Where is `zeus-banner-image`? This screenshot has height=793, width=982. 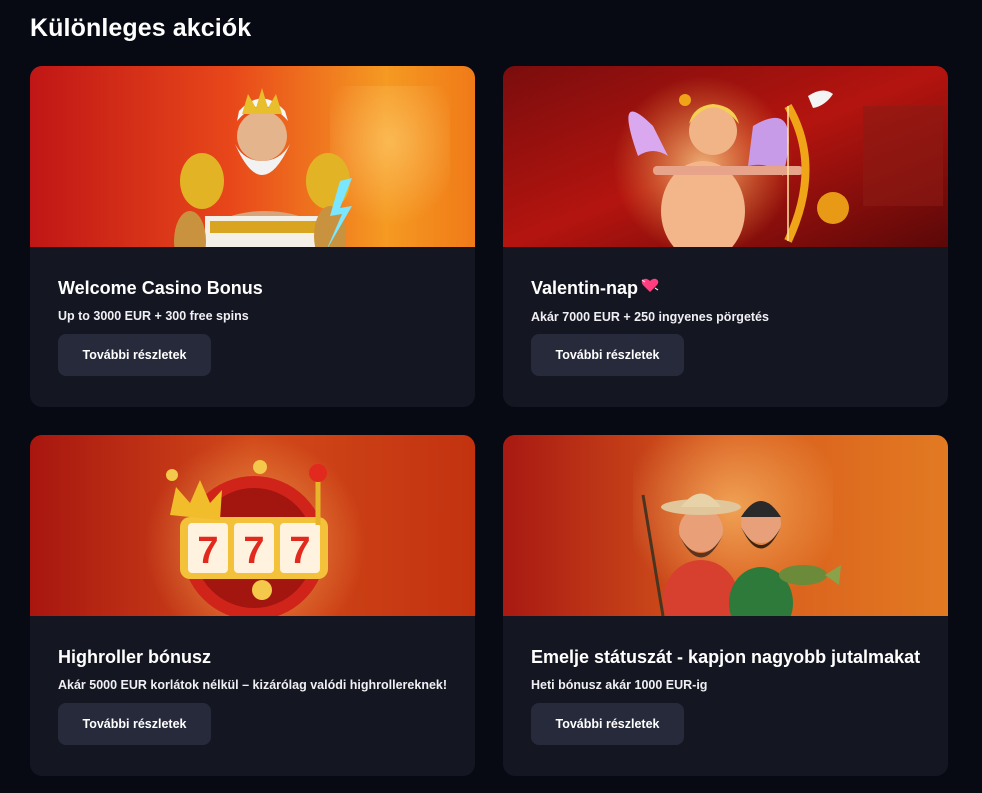 zeus-banner-image is located at coordinates (252, 156).